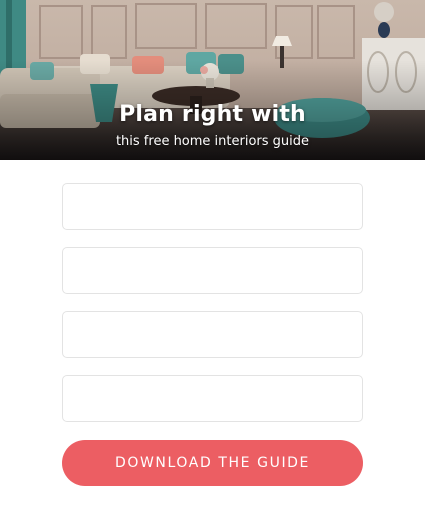 The width and height of the screenshot is (425, 510). Describe the element at coordinates (212, 463) in the screenshot. I see `download-guide-button: DOWNLOAD THE GUIDE` at that location.